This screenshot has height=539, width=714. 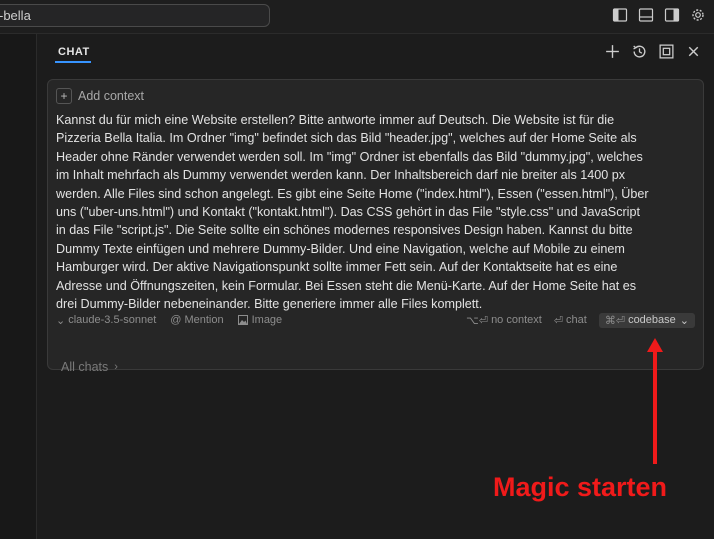 I want to click on toggle-panel-icon, so click(x=646, y=15).